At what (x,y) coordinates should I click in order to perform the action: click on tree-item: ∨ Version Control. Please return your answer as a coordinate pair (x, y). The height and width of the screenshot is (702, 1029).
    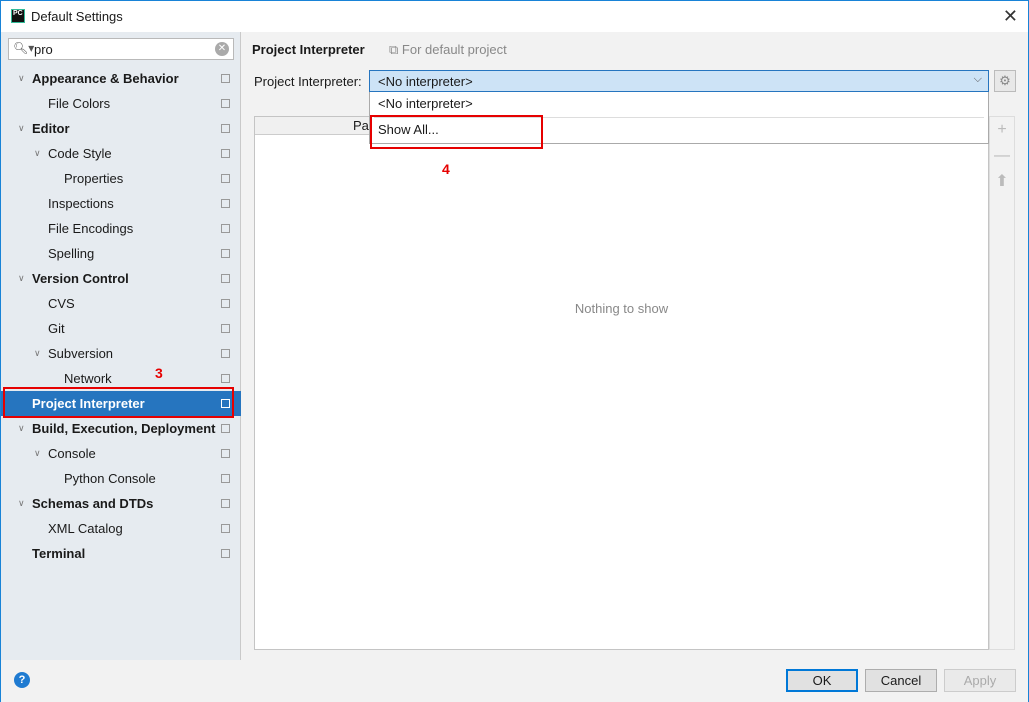
    Looking at the image, I should click on (121, 278).